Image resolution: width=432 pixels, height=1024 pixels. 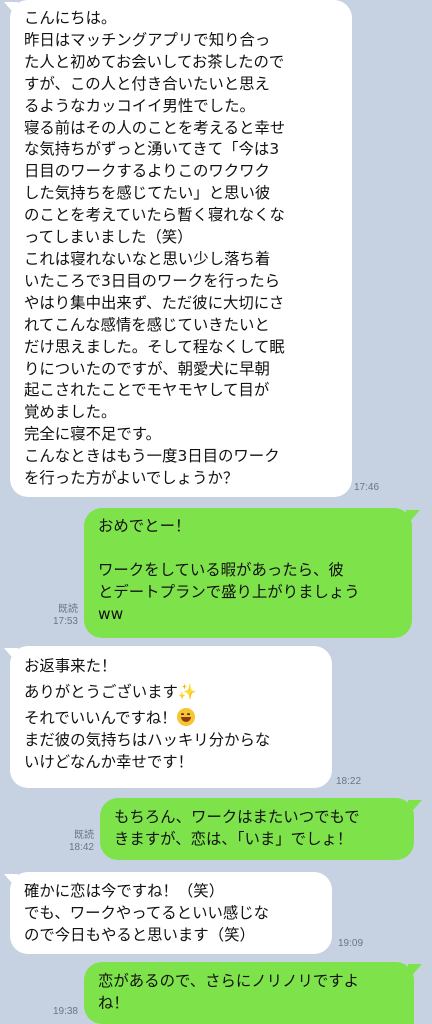 I want to click on message-line: ので今日もやると思います（笑）, so click(x=139, y=935).